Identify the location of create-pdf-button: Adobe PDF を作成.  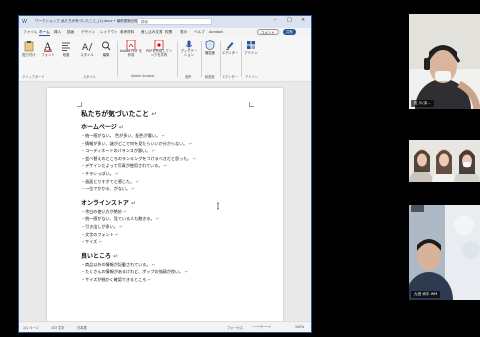
(131, 48).